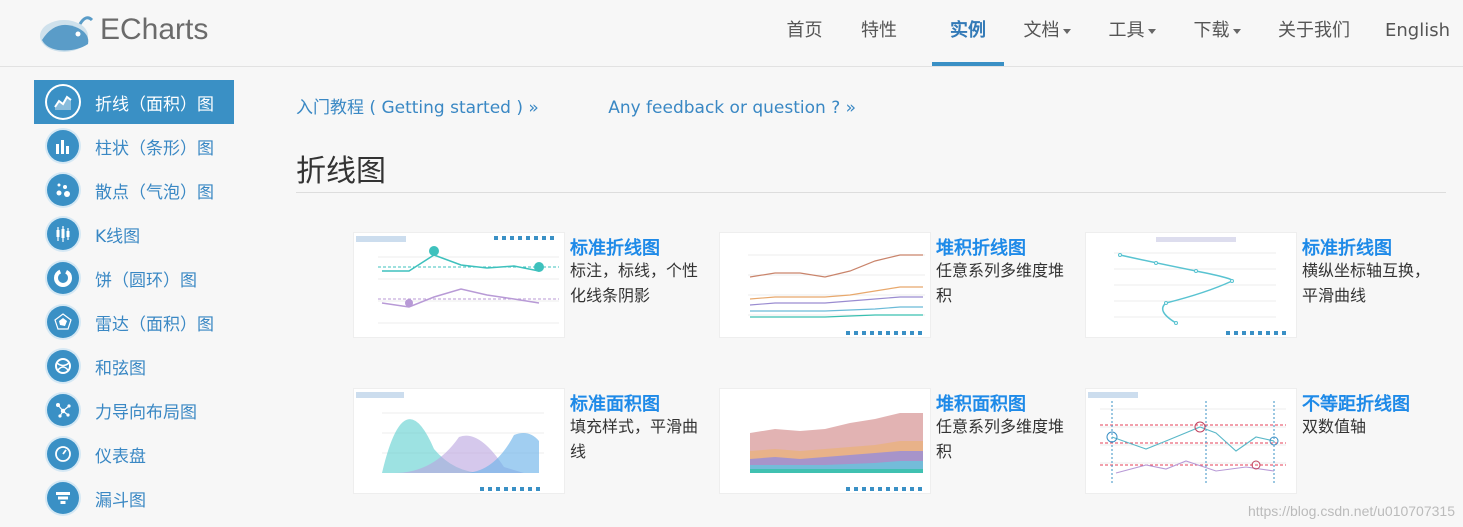 The image size is (1463, 527). I want to click on nav-tools: 工具, so click(1132, 33).